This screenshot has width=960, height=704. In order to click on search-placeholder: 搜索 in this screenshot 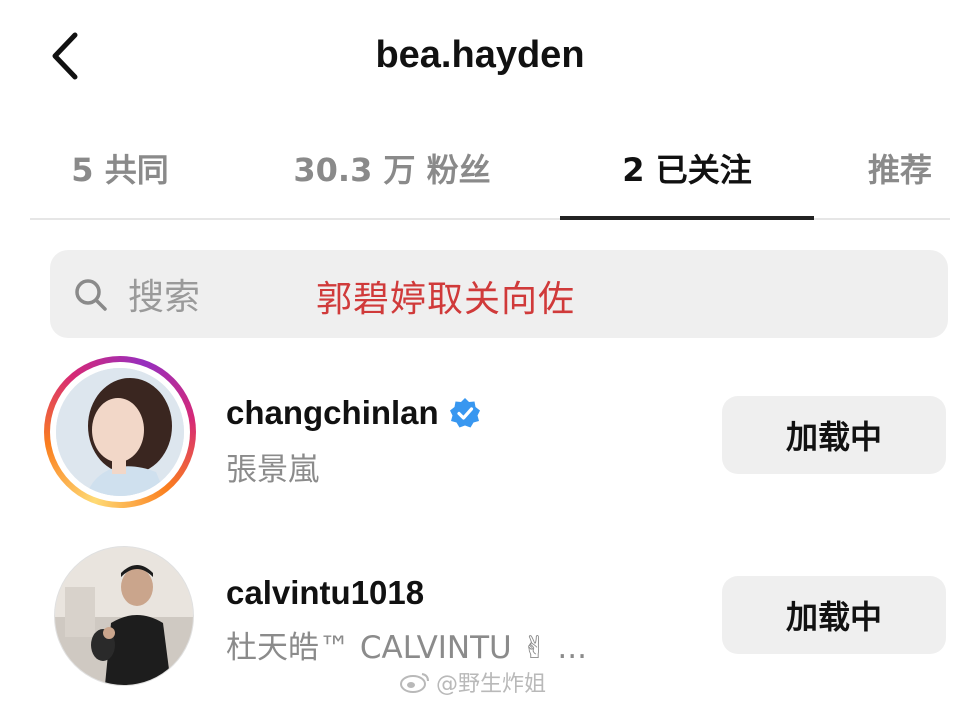, I will do `click(164, 297)`.